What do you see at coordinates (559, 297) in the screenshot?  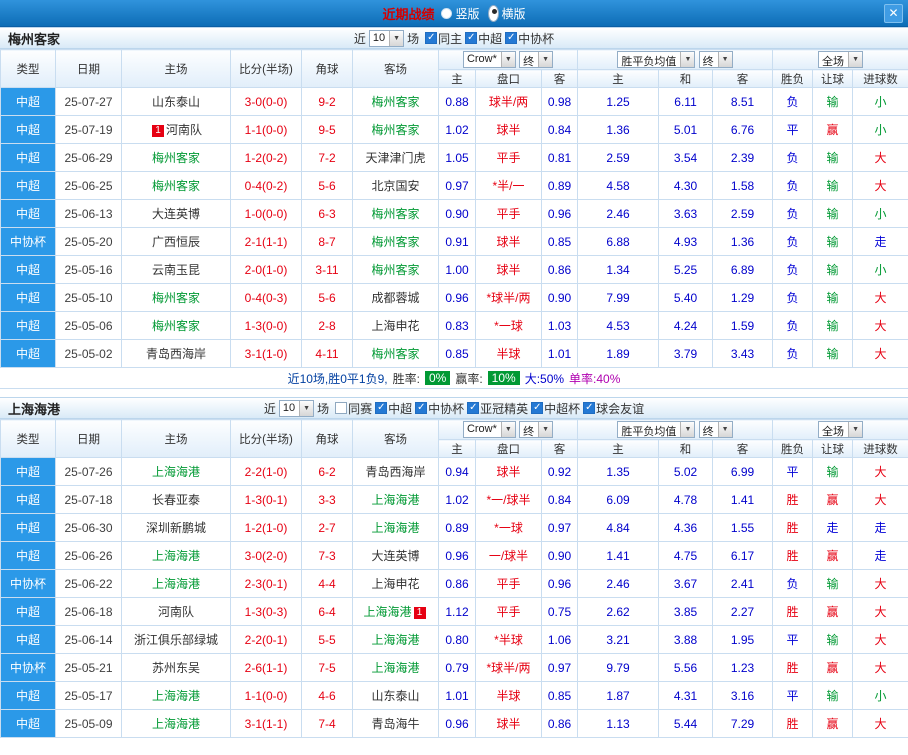 I see `away-odds-cell: 0.90` at bounding box center [559, 297].